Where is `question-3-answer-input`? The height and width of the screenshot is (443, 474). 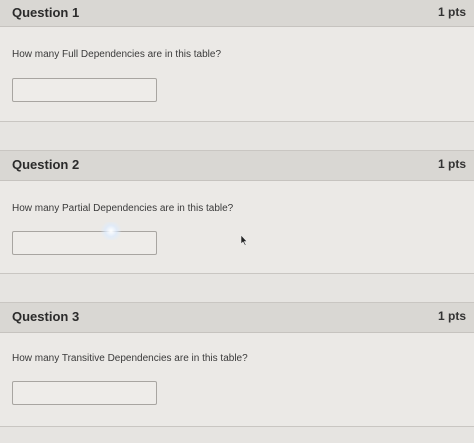 question-3-answer-input is located at coordinates (84, 393).